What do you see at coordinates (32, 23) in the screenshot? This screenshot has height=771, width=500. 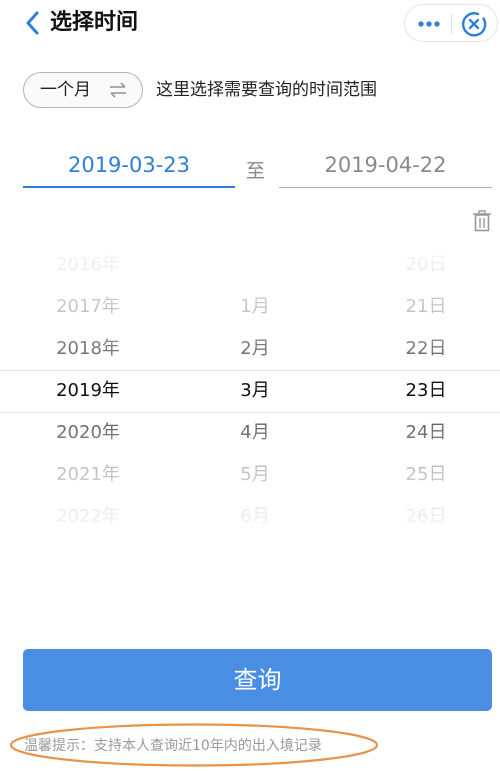 I see `chevron-left-icon` at bounding box center [32, 23].